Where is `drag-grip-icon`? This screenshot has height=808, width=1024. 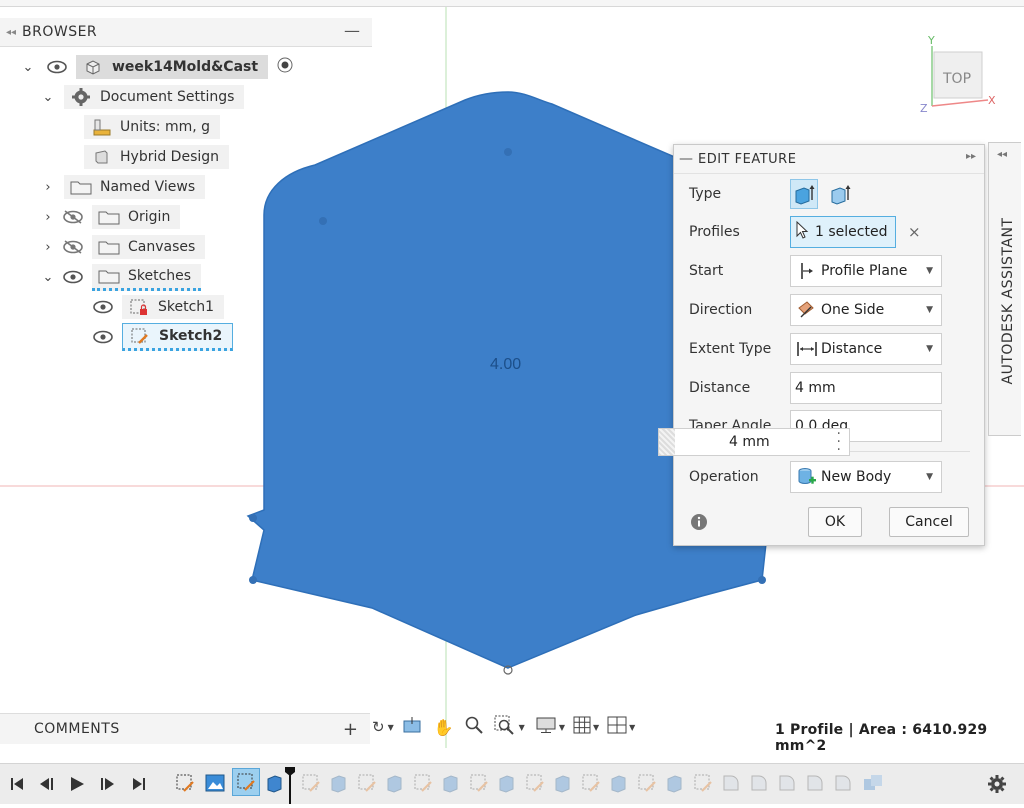 drag-grip-icon is located at coordinates (667, 442).